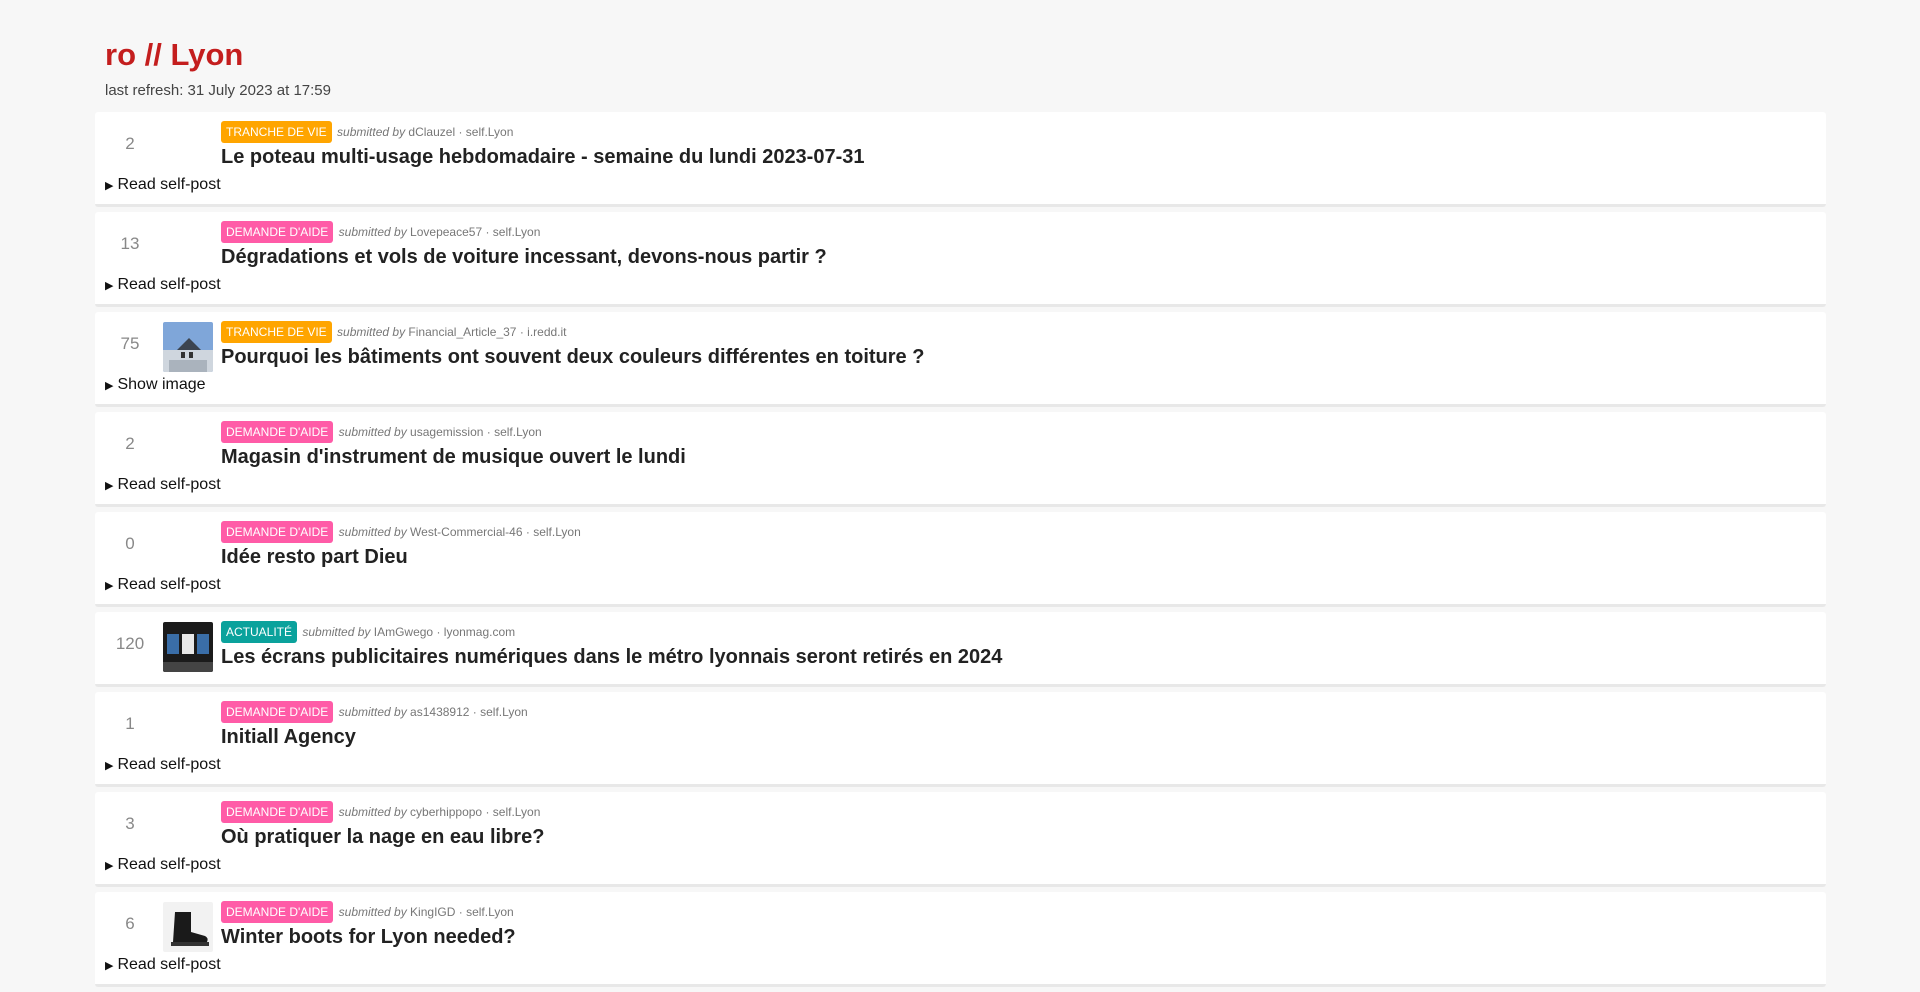  What do you see at coordinates (155, 385) in the screenshot?
I see `show-image-toggle: ▶ Show image` at bounding box center [155, 385].